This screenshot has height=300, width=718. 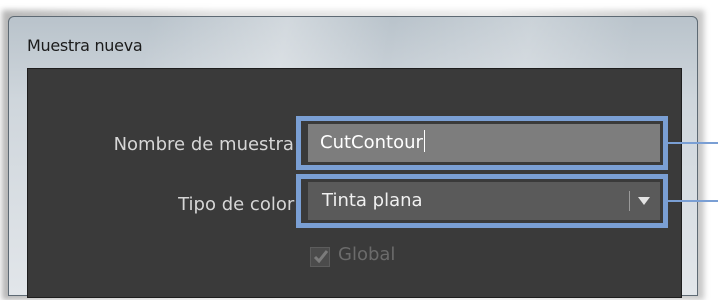 What do you see at coordinates (424, 141) in the screenshot?
I see `text-caret` at bounding box center [424, 141].